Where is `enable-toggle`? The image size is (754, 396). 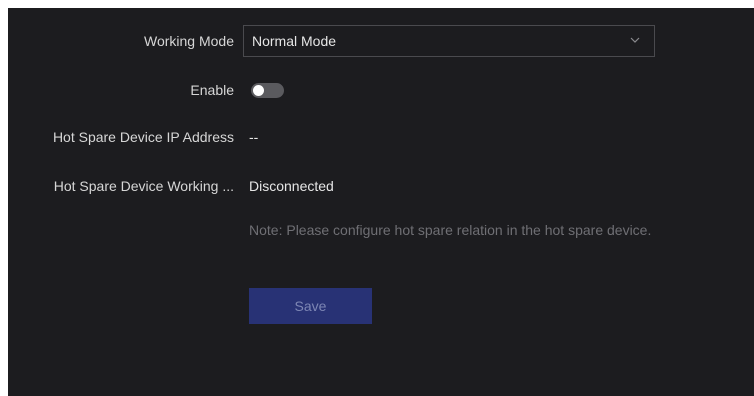
enable-toggle is located at coordinates (267, 90).